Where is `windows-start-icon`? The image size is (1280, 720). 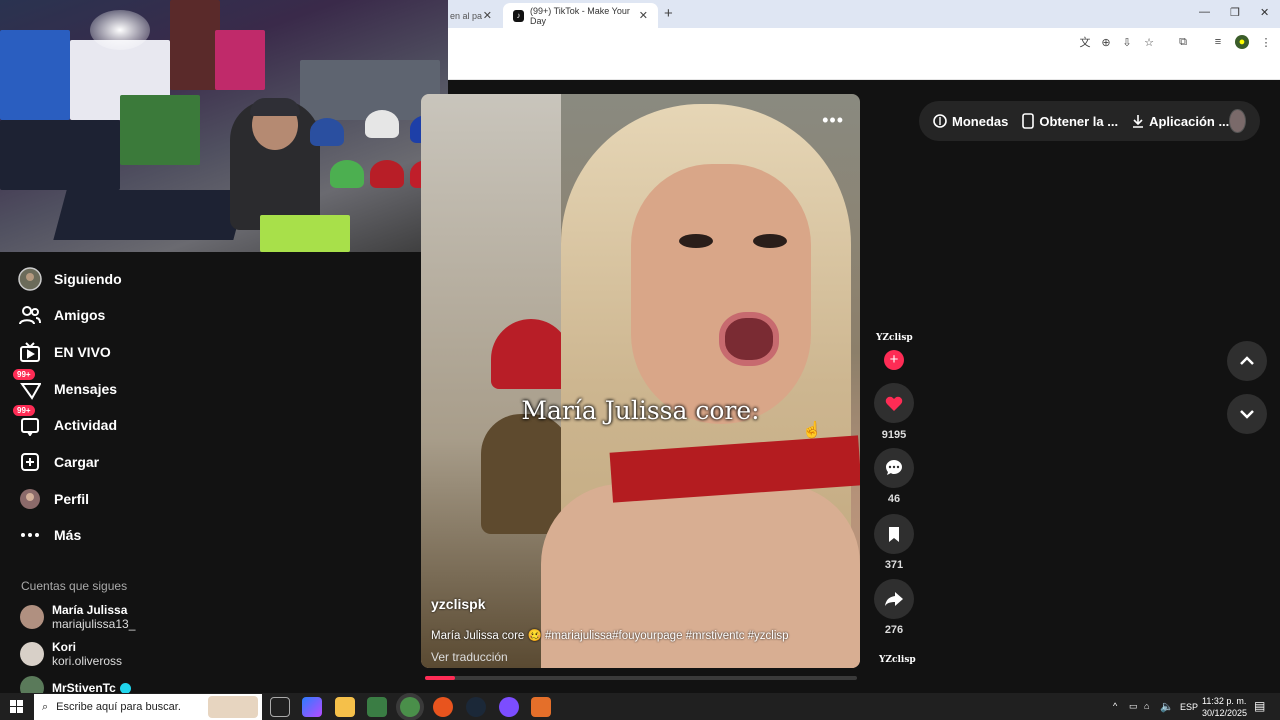
windows-start-icon is located at coordinates (16, 706).